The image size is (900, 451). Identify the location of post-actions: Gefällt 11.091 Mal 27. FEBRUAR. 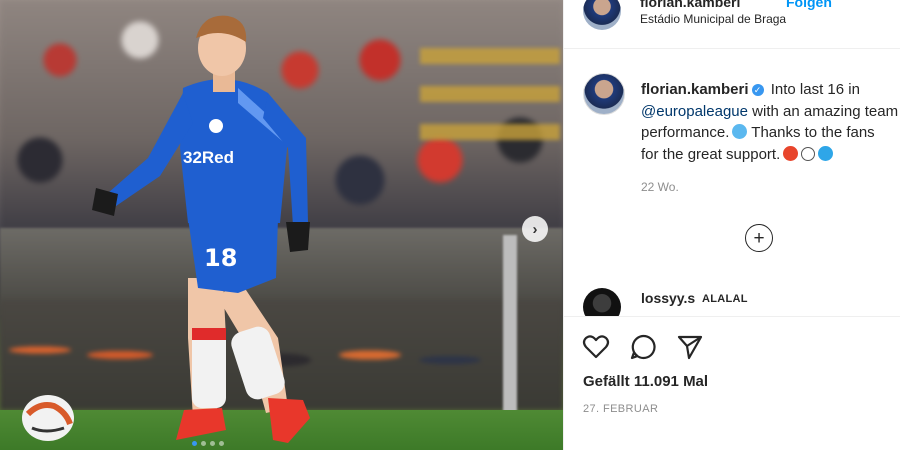
(732, 383).